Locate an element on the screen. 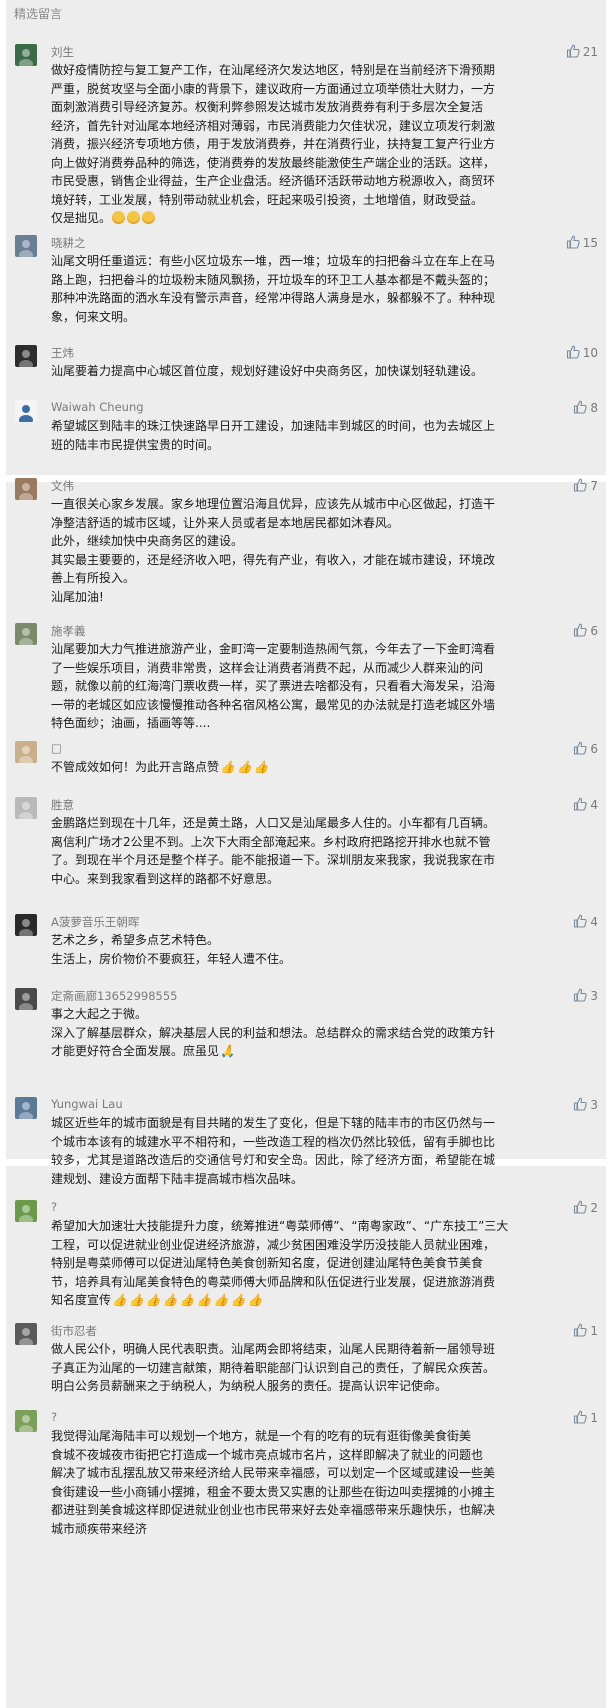 The image size is (612, 1708). comment-line: 我觉得汕尾海陆丰可以规划一个地方，就是一个有的吃有的玩有逛街像美食街美 is located at coordinates (261, 1436).